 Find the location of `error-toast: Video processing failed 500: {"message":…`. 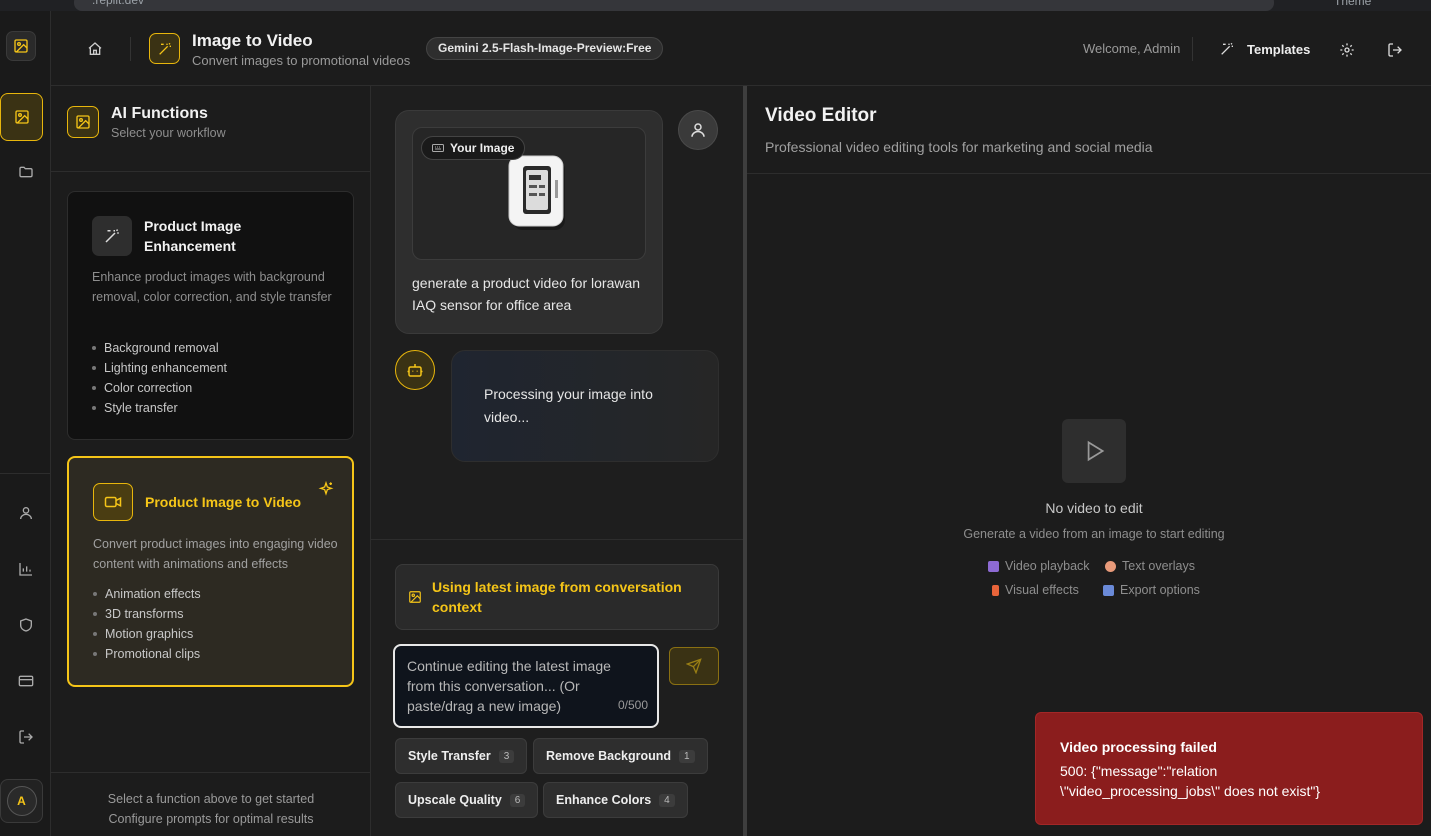

error-toast: Video processing failed 500: {"message":… is located at coordinates (1229, 768).